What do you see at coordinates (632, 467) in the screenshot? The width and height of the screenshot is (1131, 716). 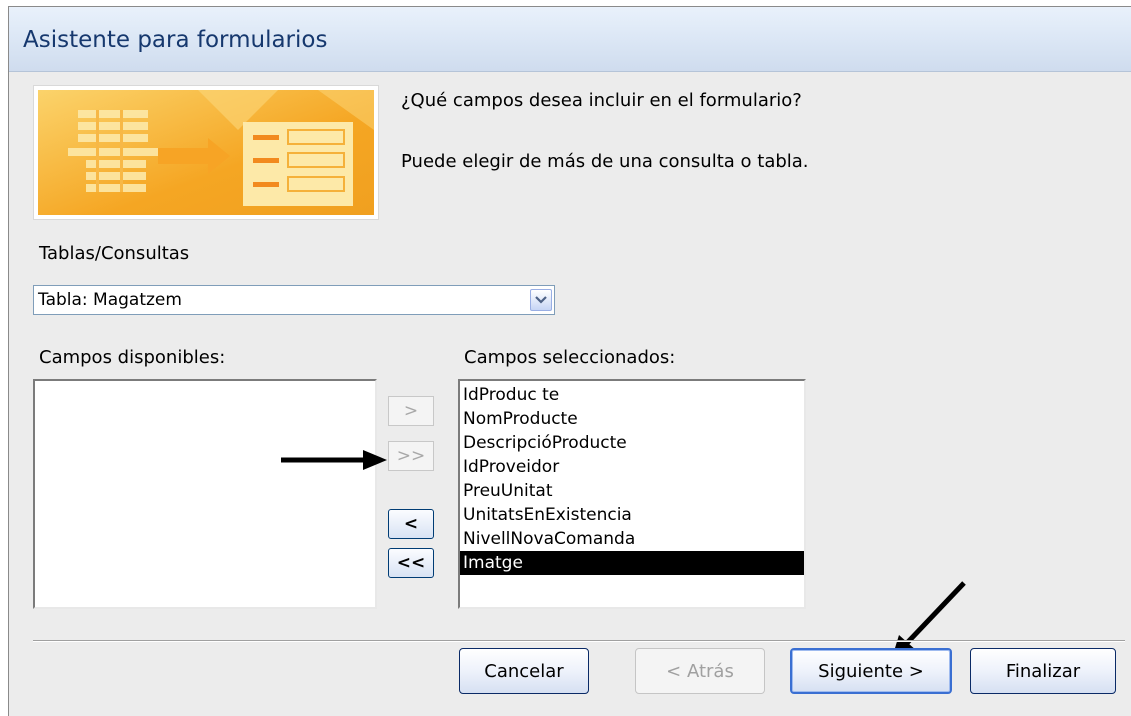 I see `list-item: IdProveidor` at bounding box center [632, 467].